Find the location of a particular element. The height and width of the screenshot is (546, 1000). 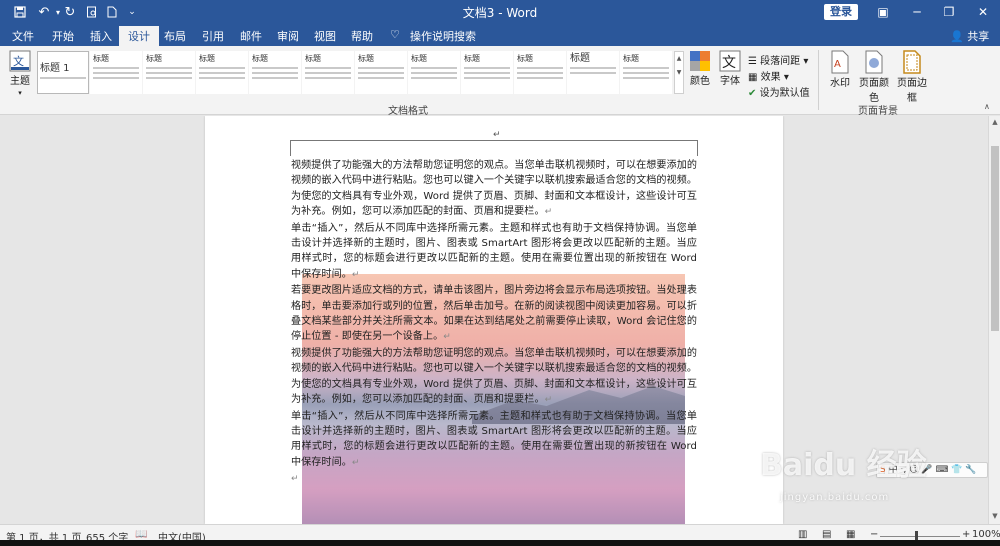

colors-icon is located at coordinates (700, 61).